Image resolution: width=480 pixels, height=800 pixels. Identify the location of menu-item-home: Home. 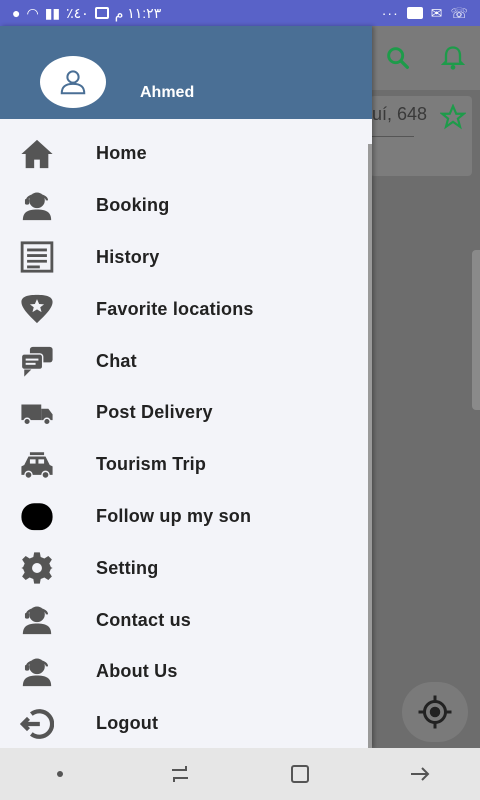
(184, 154).